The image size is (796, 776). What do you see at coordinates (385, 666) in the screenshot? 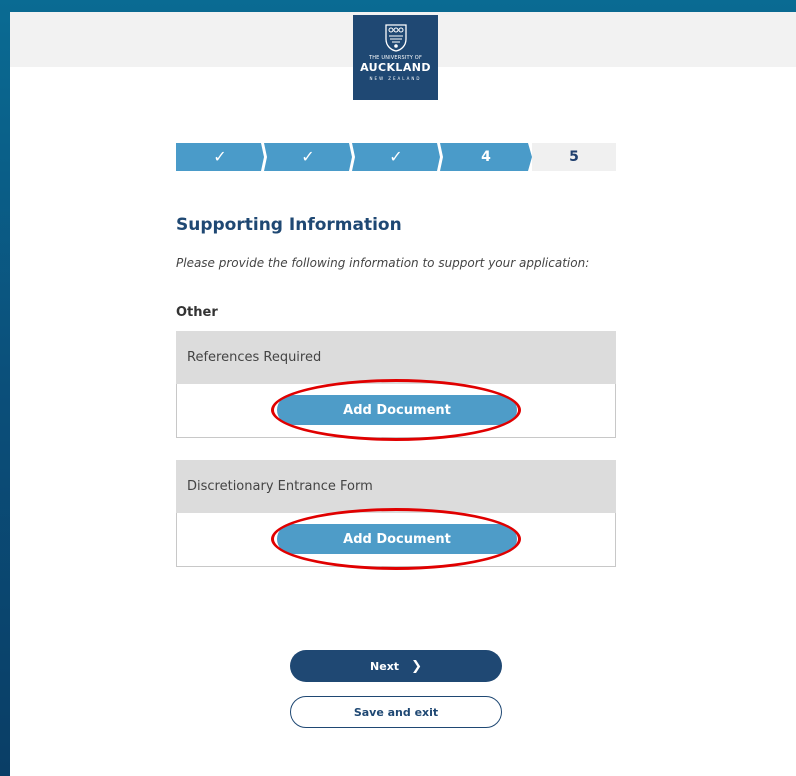
I see `next-label: Next` at bounding box center [385, 666].